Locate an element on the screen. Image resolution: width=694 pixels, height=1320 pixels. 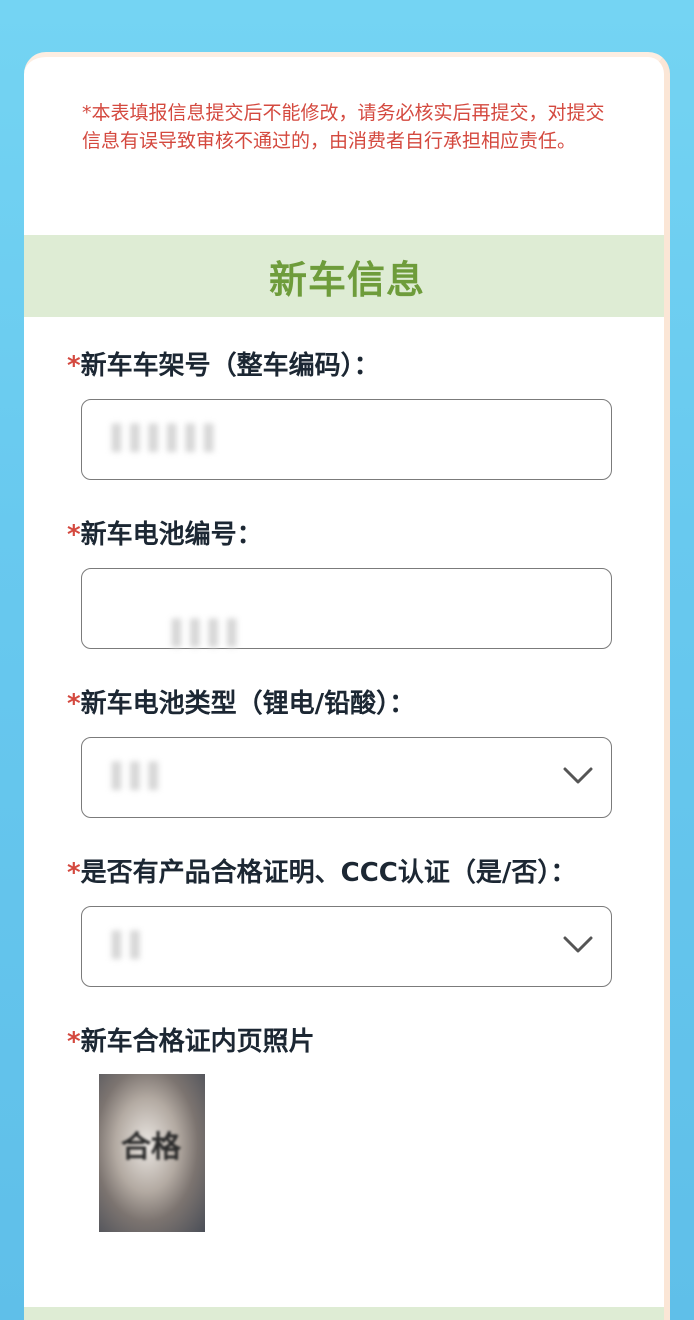
certificate-photo-thumbnail: 合格 is located at coordinates (152, 1153).